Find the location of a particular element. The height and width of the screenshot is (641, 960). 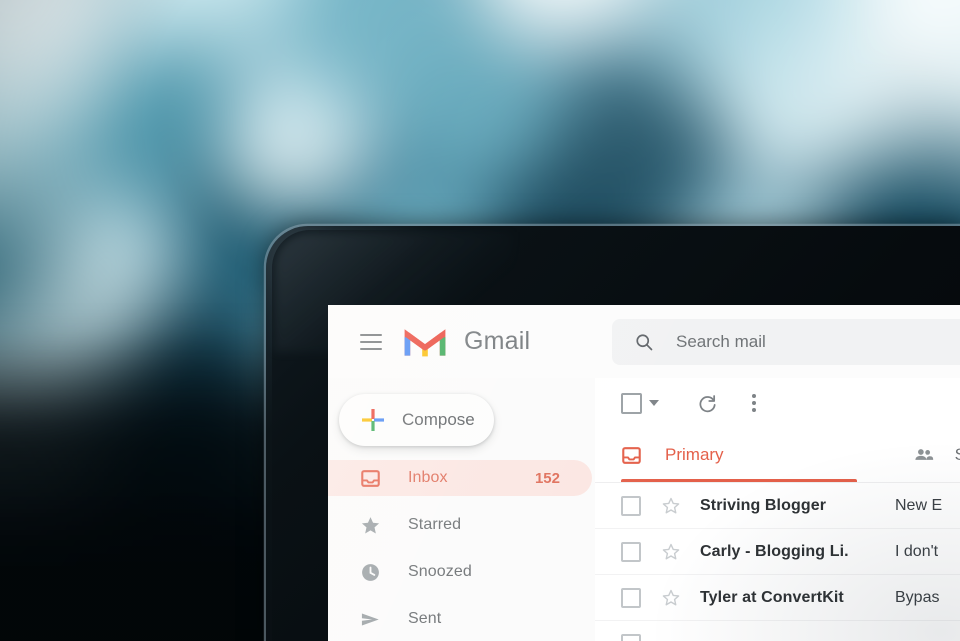

tab-active-indicator is located at coordinates (739, 480).